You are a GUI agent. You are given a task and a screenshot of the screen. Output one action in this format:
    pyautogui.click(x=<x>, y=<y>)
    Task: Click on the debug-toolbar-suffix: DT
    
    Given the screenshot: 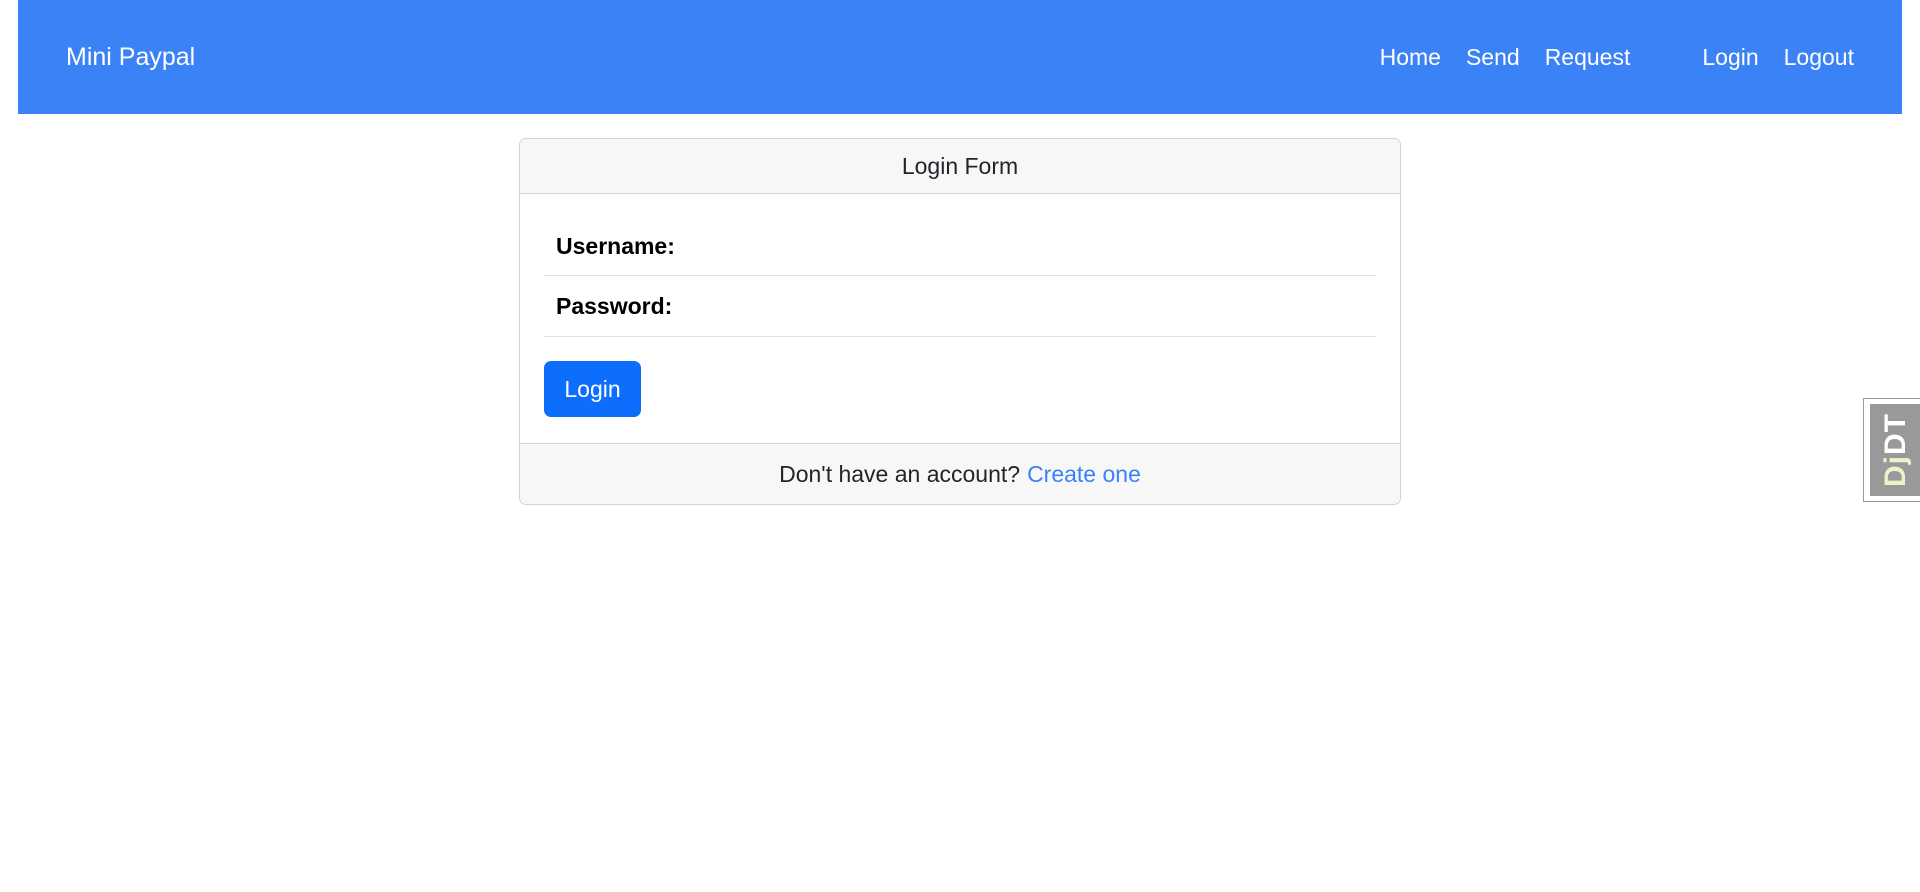 What is the action you would take?
    pyautogui.click(x=1895, y=434)
    